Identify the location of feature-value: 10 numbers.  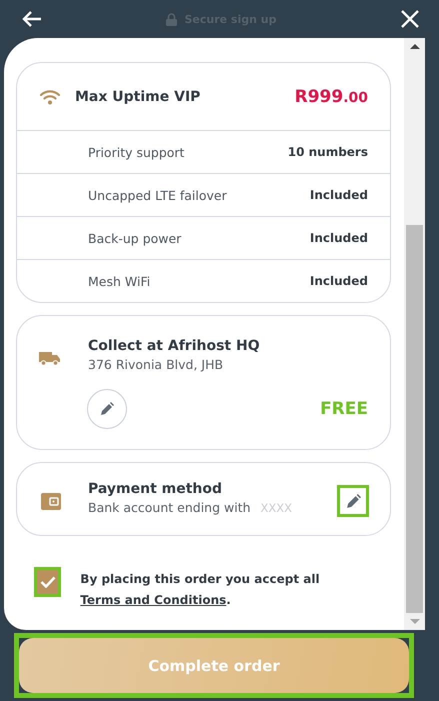
(328, 152).